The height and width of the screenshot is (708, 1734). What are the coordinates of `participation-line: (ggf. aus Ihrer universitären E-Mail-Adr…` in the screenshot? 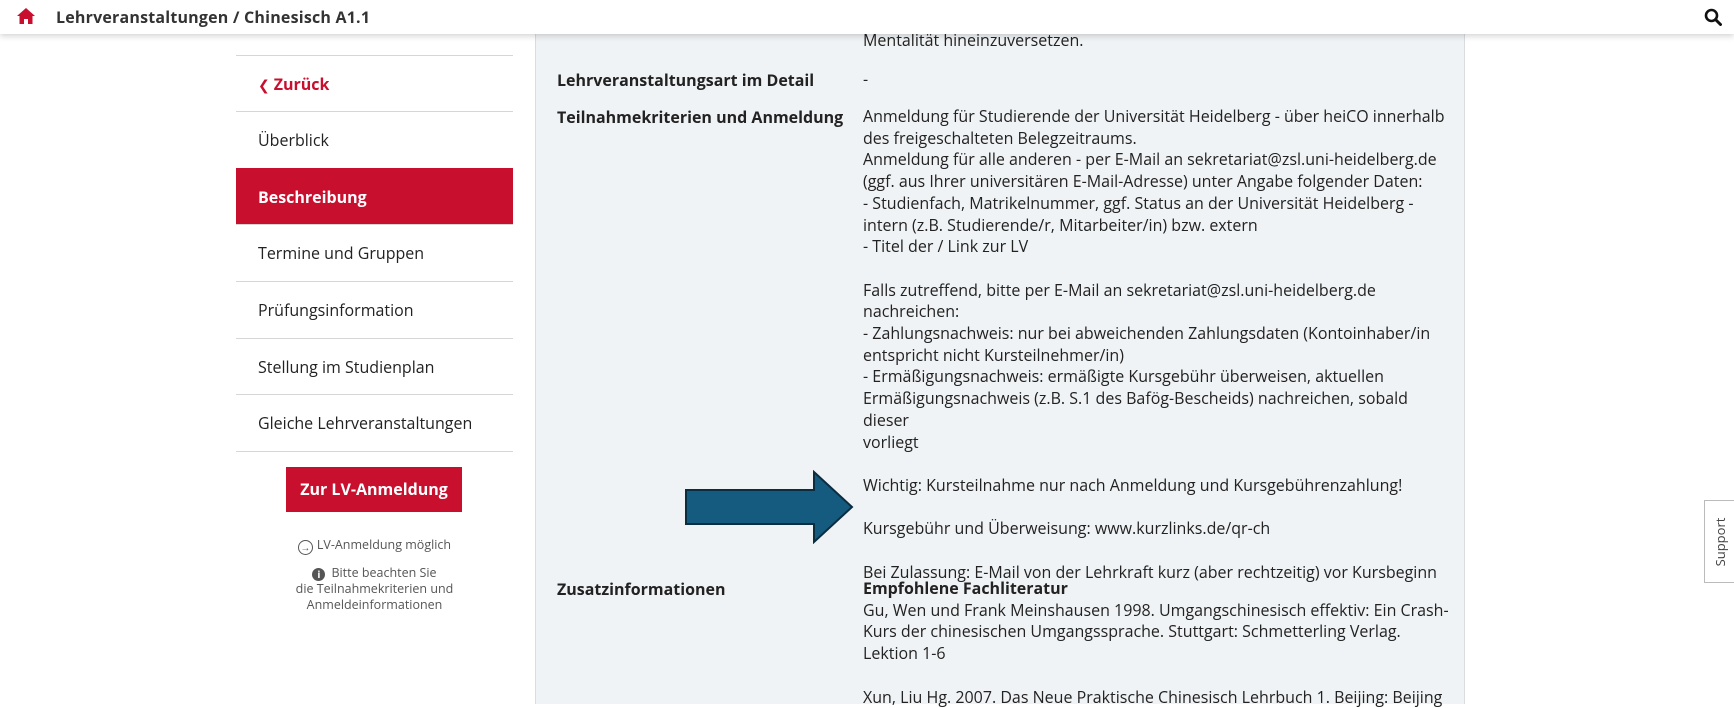 It's located at (1158, 182).